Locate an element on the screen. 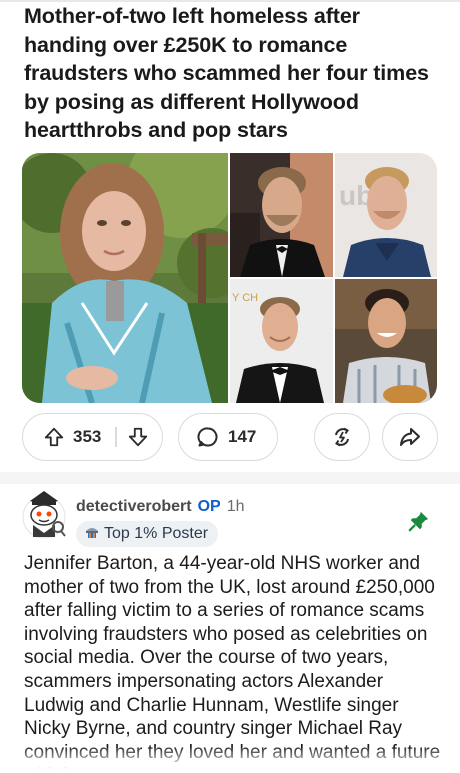 This screenshot has height=773, width=460. user-flair: Top 1% Poster is located at coordinates (147, 534).